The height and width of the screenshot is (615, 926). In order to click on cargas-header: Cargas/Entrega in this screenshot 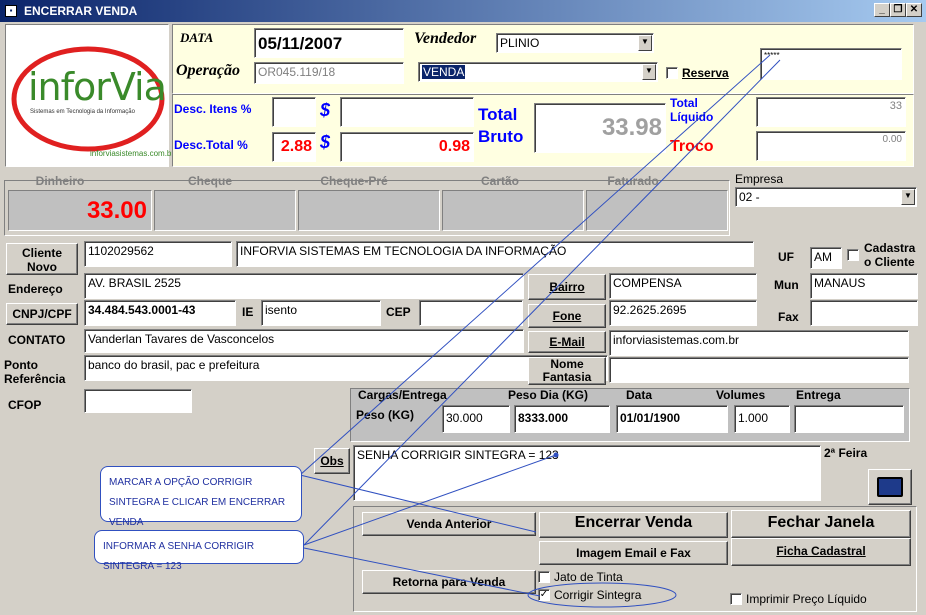, I will do `click(402, 395)`.